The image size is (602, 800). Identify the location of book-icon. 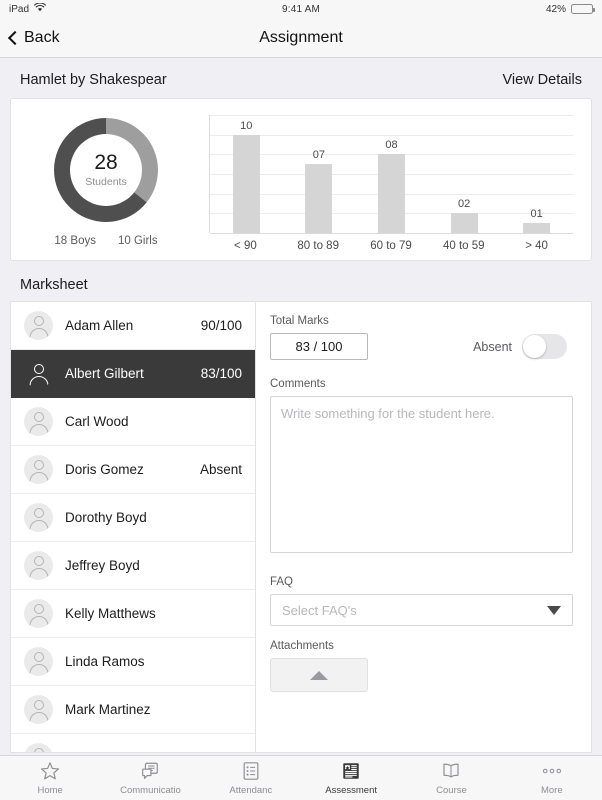
(451, 771).